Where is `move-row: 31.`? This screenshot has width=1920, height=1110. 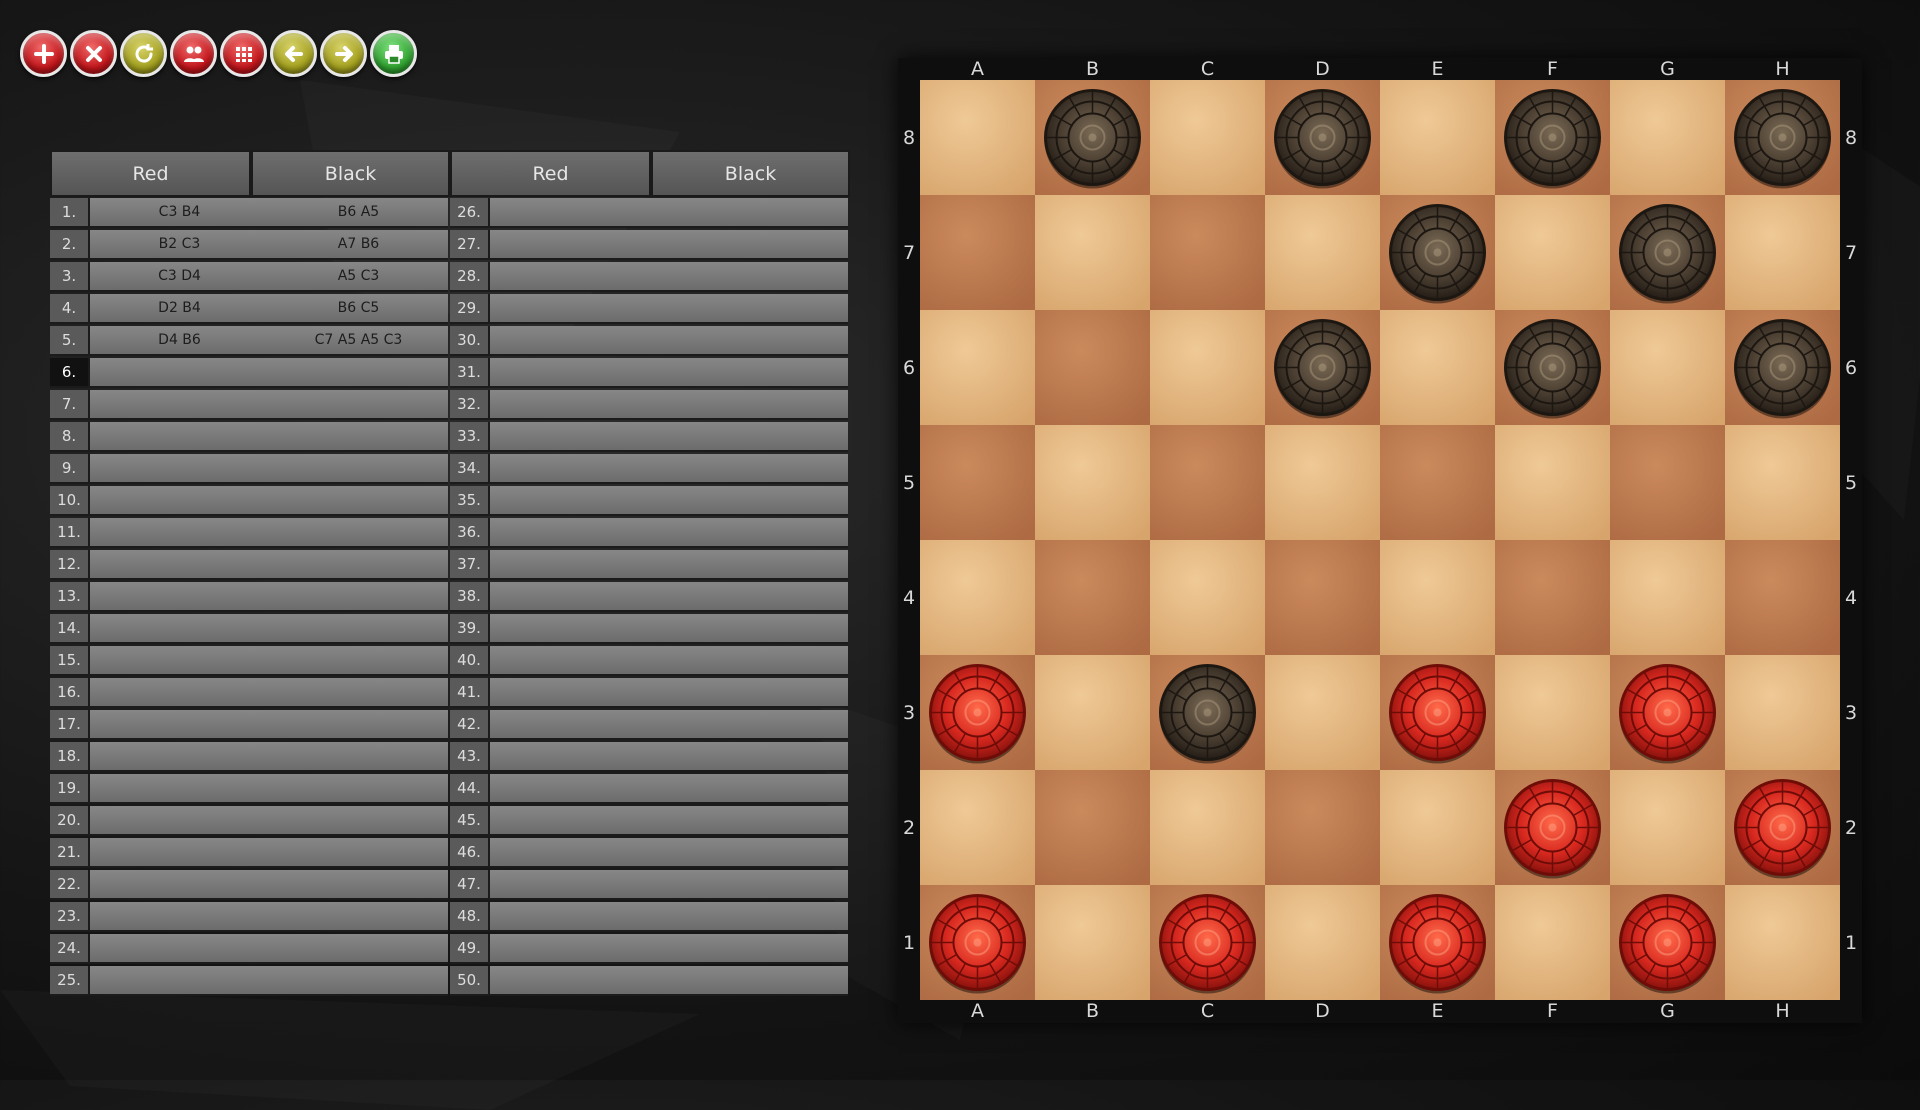
move-row: 31. is located at coordinates (649, 374).